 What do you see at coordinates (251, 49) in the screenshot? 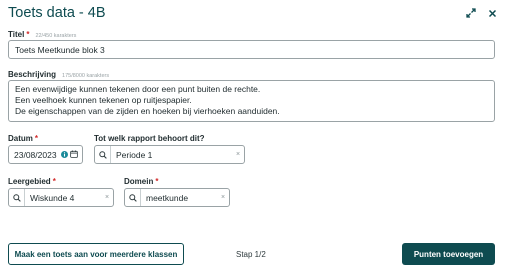
I see `titel-input: Toets Meetkunde blok 3` at bounding box center [251, 49].